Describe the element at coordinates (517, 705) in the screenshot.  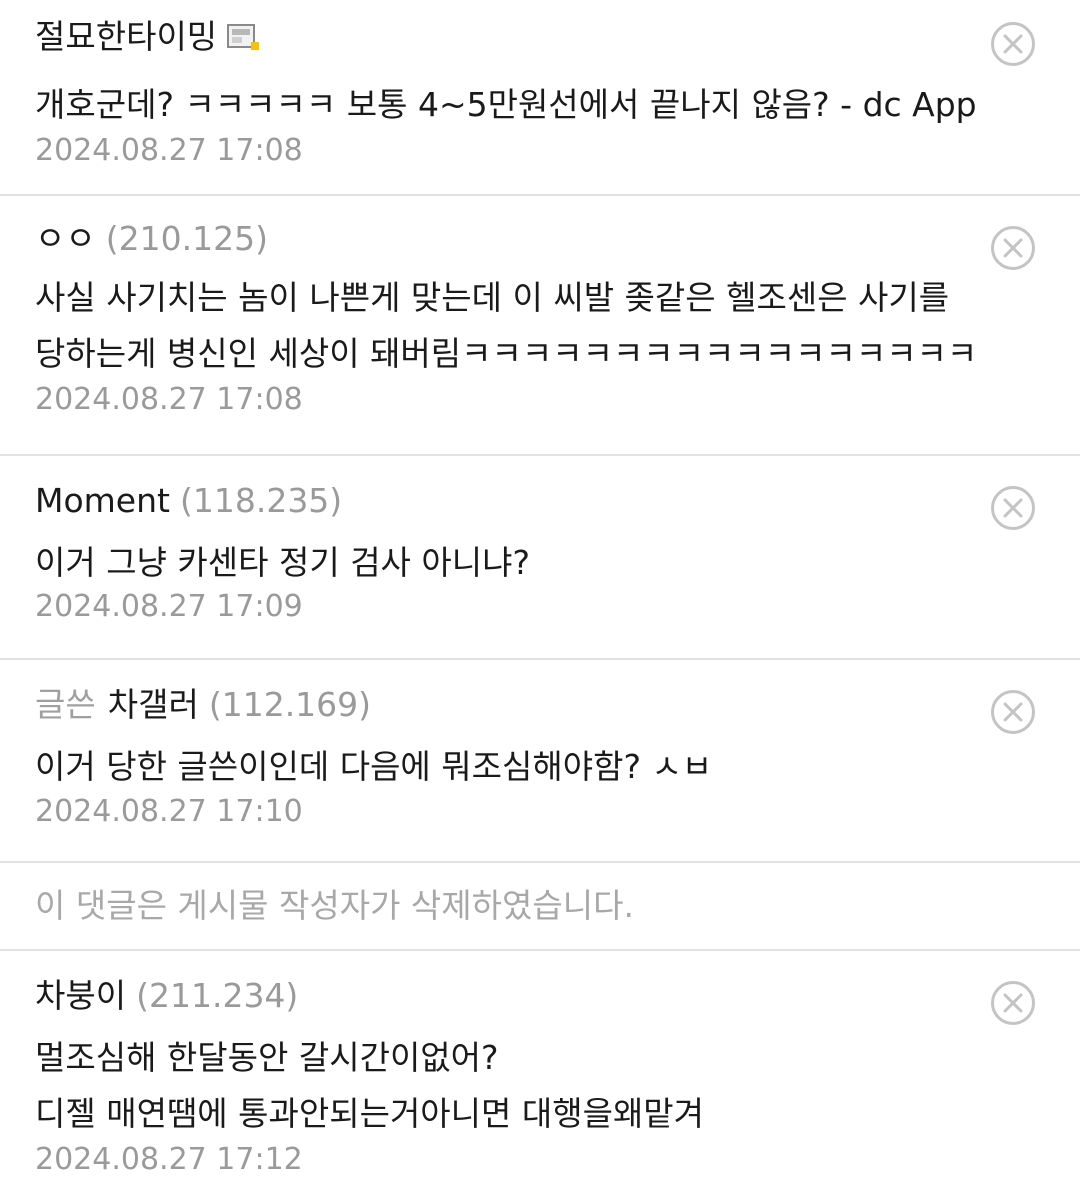
I see `comment-header: 글쓴 차갤러 (112.169)` at that location.